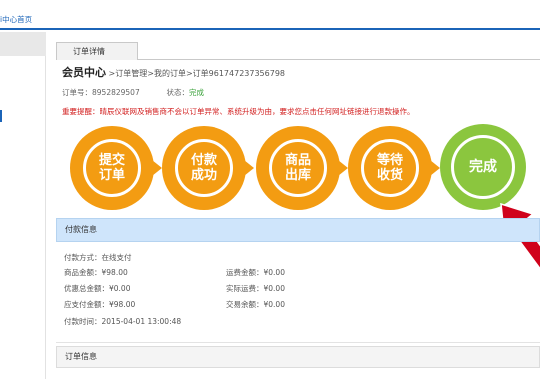  I want to click on step-complete: 完成, so click(483, 167).